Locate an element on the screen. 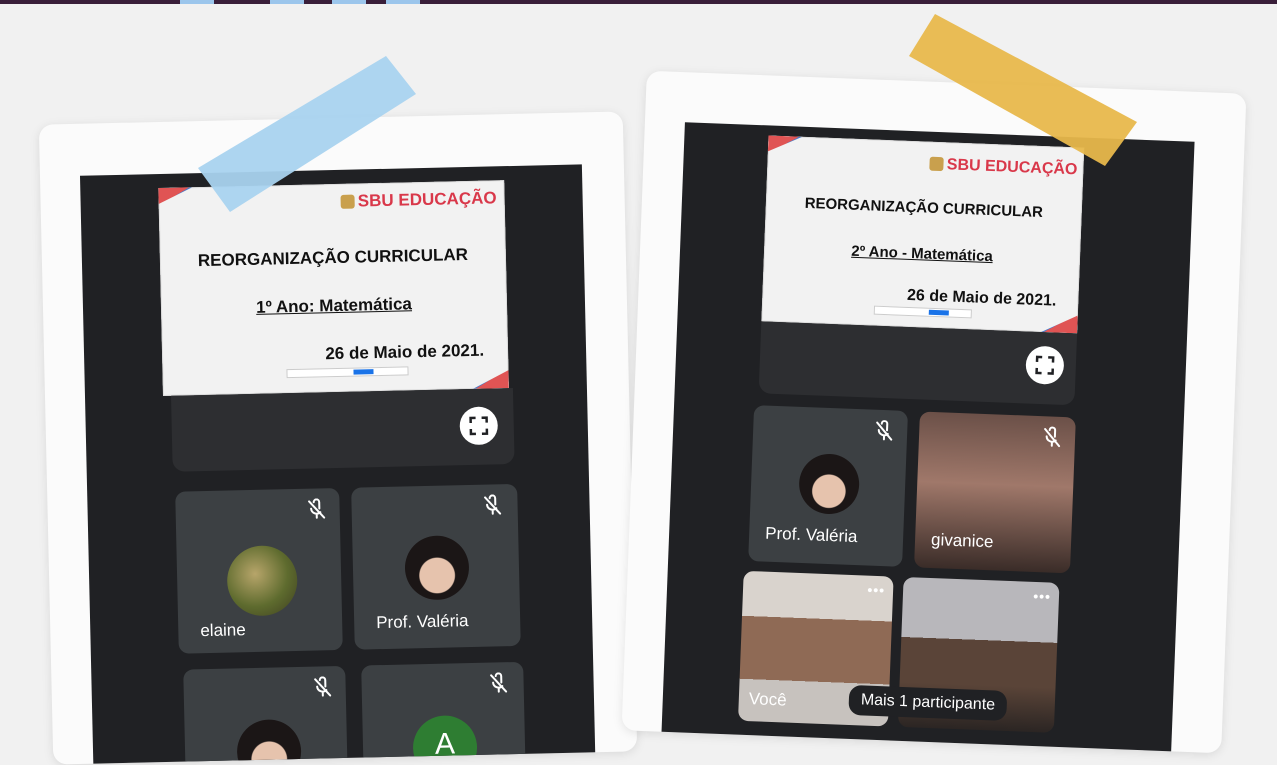 Image resolution: width=1277 pixels, height=765 pixels. slide-subtitle: 1º Ano: Matemática is located at coordinates (334, 305).